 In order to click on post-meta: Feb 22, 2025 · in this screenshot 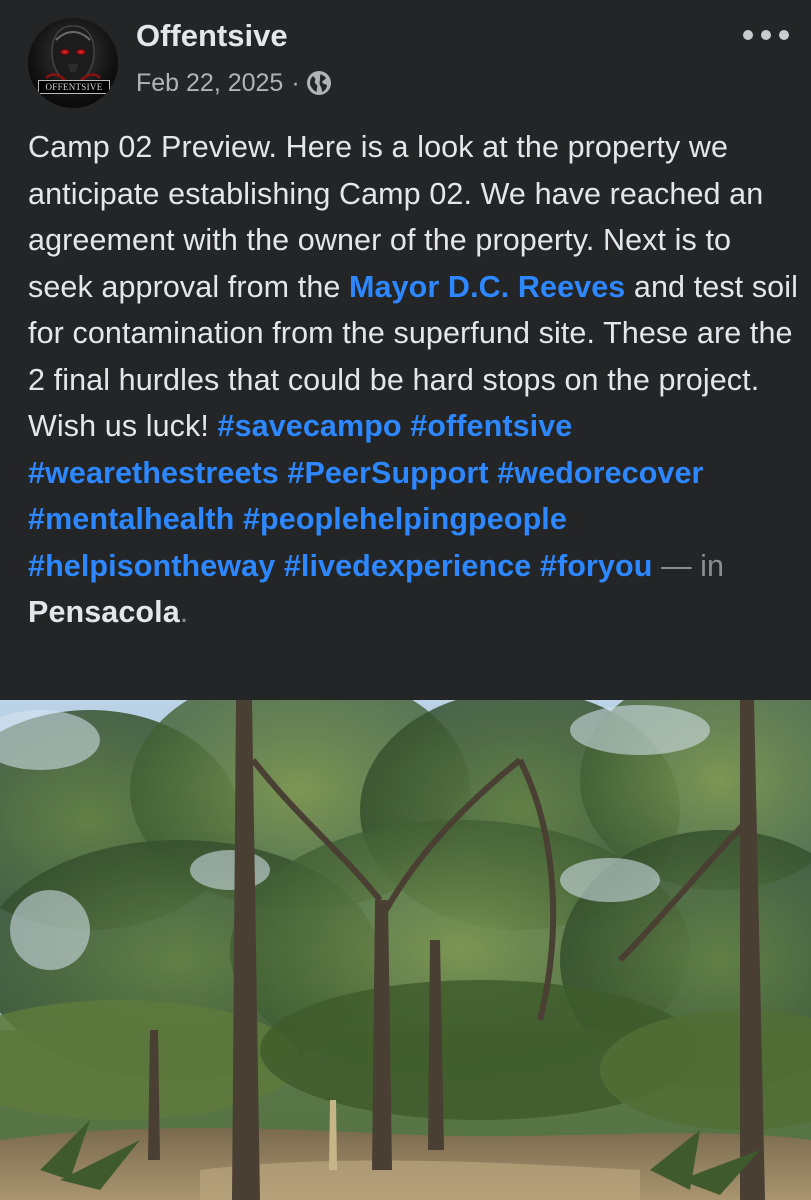, I will do `click(234, 83)`.